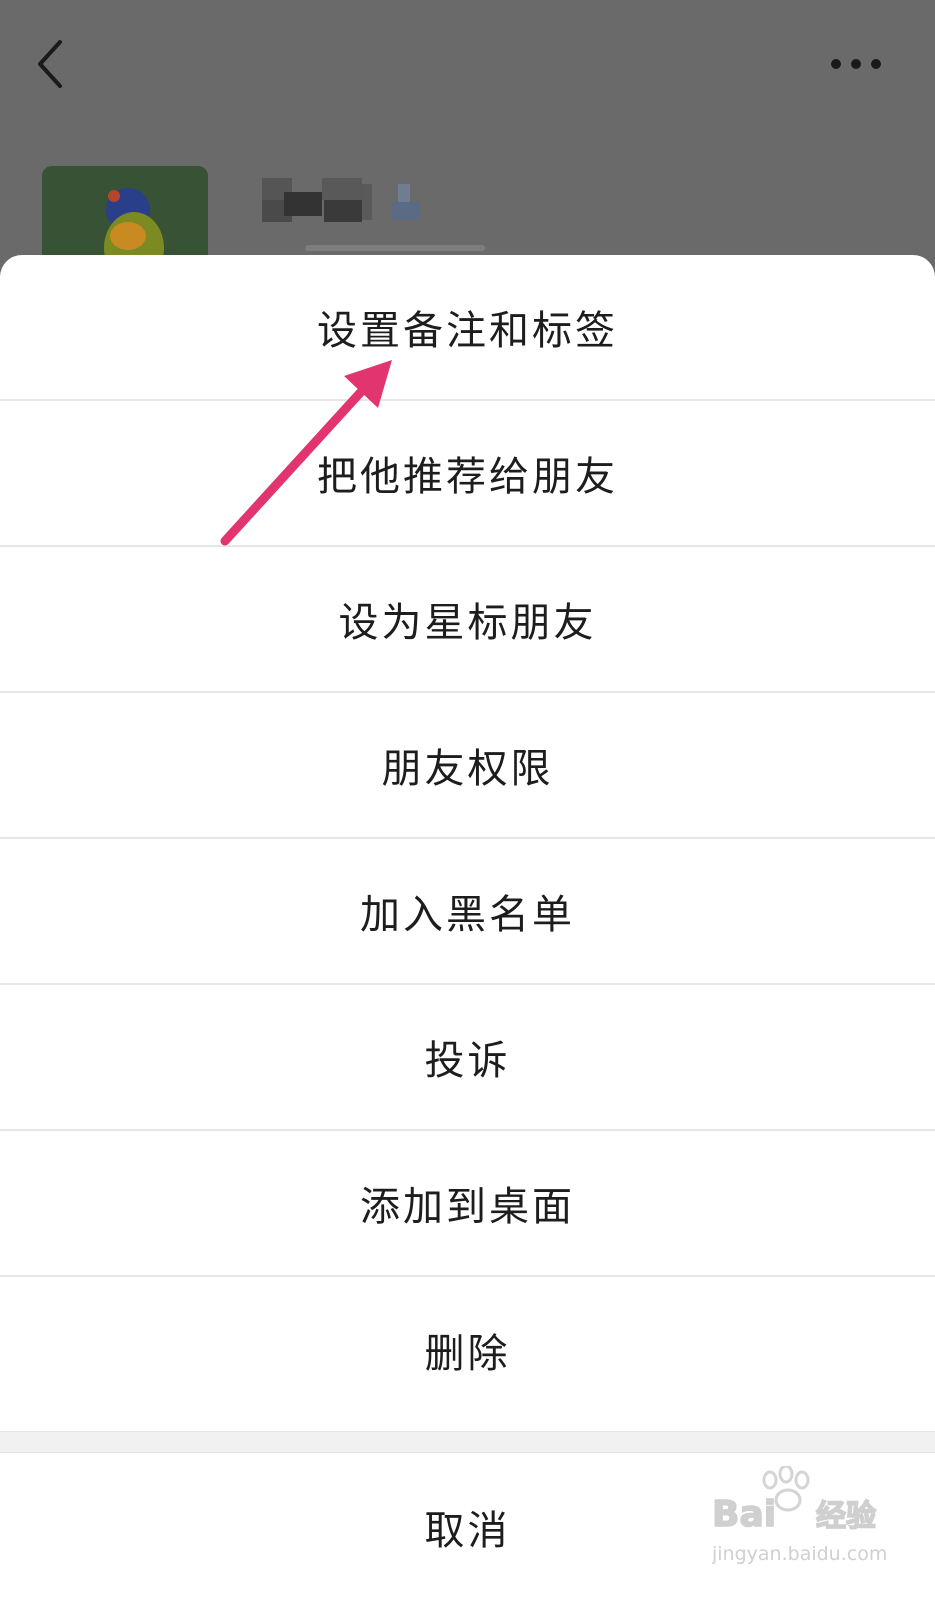 This screenshot has height=1600, width=935. What do you see at coordinates (467, 912) in the screenshot?
I see `menu-item-add-to-blacklist: 加入黑名单` at bounding box center [467, 912].